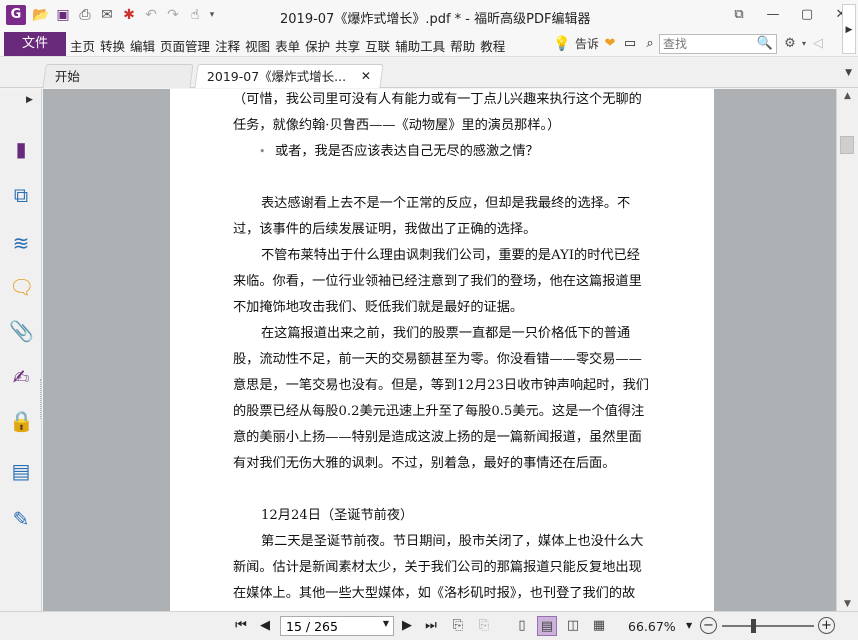  What do you see at coordinates (439, 411) in the screenshot?
I see `text-line: 的股票已经从每股0.2美元迅速上升至了每股0.5美元。这是一个值得注` at bounding box center [439, 411].